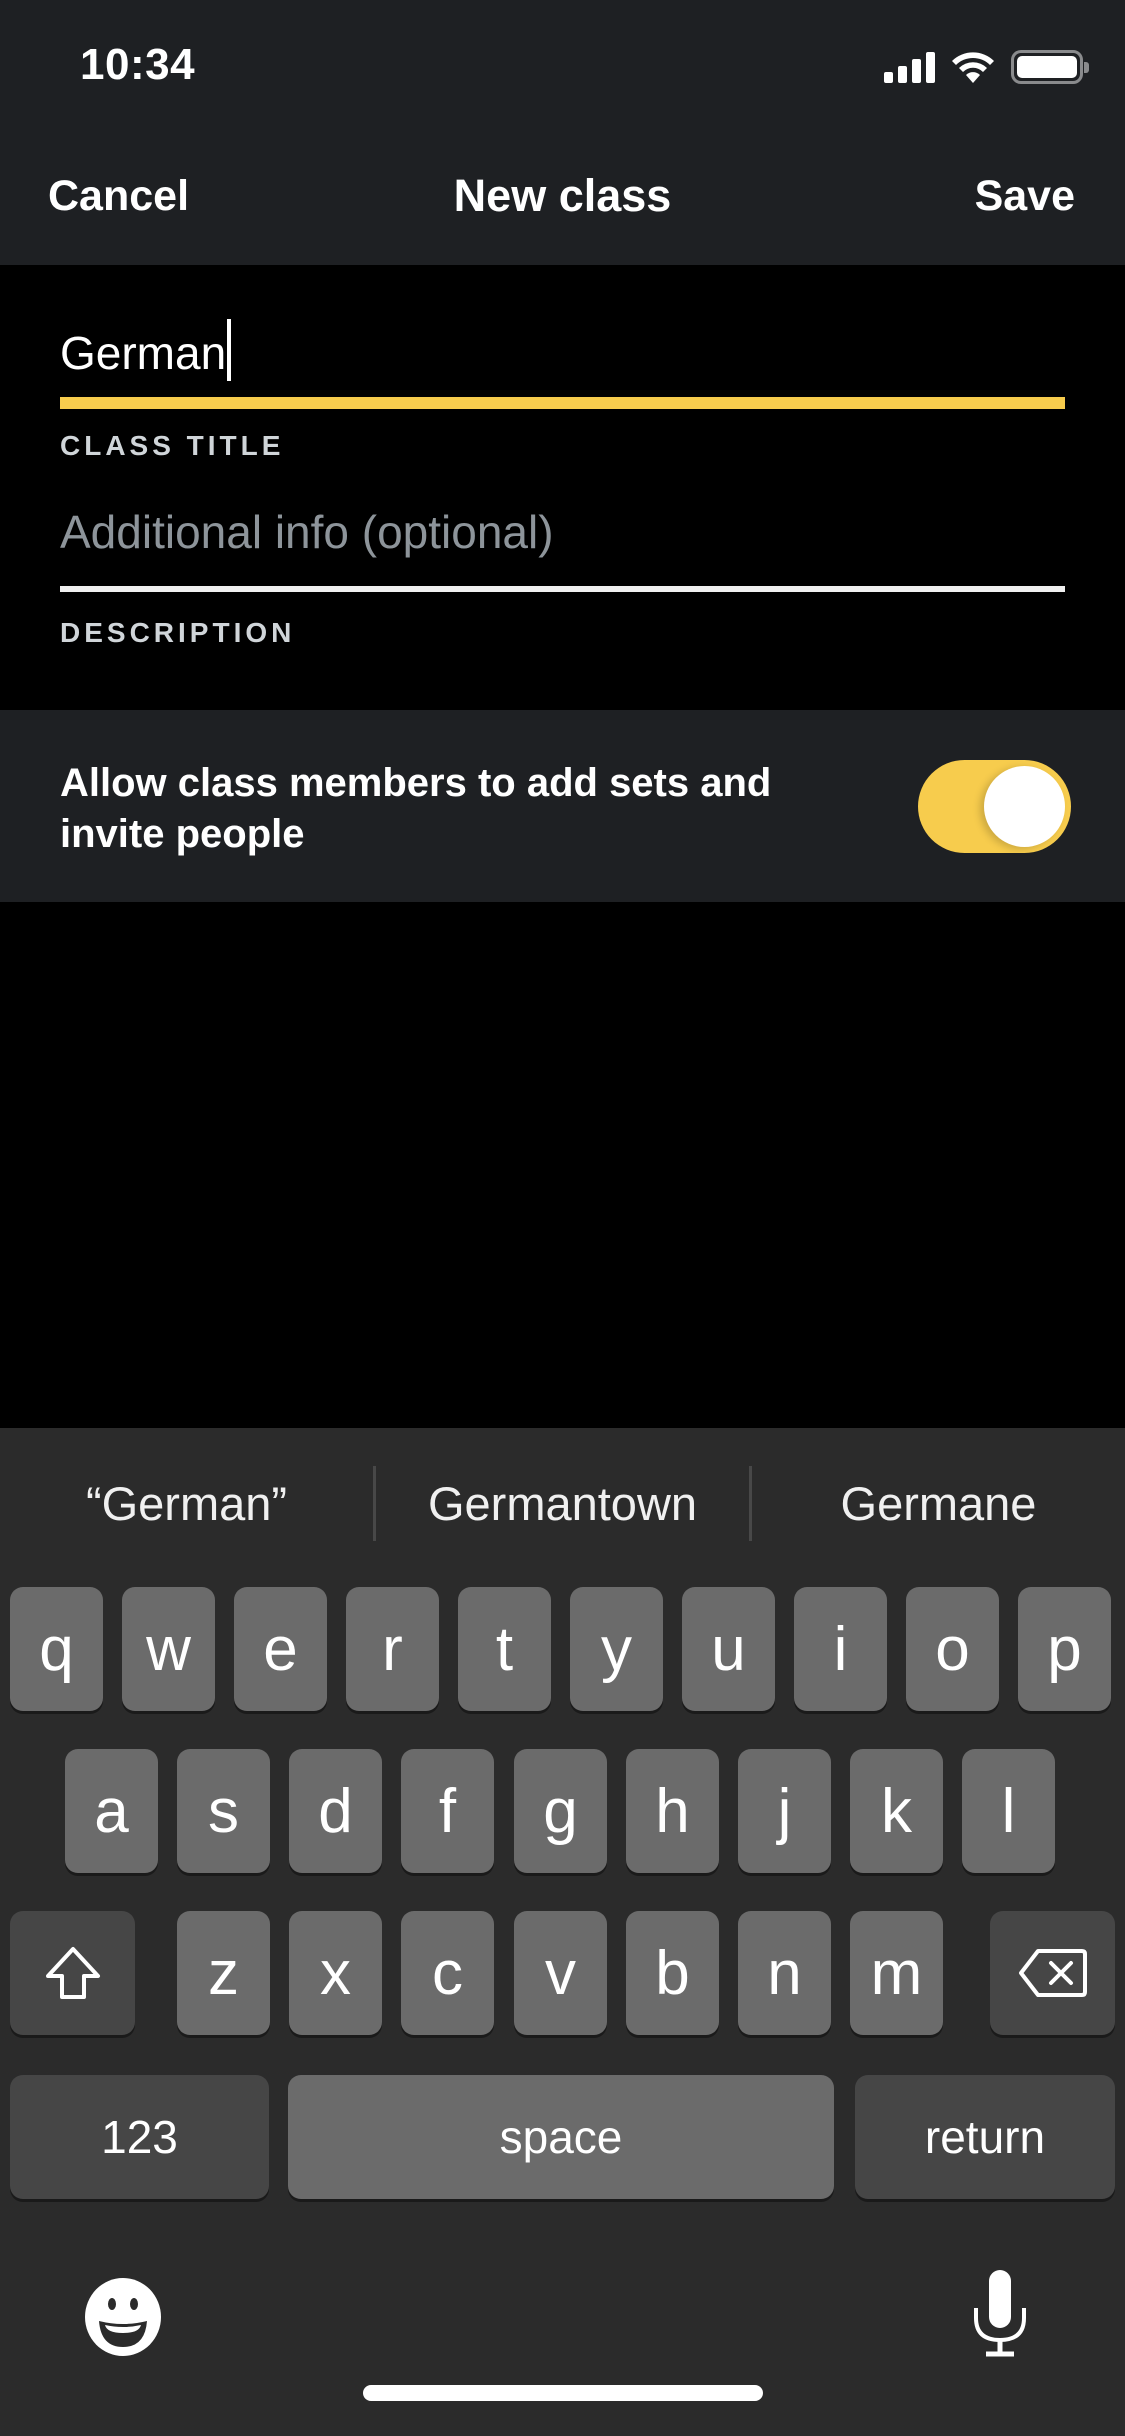  What do you see at coordinates (139, 2137) in the screenshot?
I see `numbers-key: 123` at bounding box center [139, 2137].